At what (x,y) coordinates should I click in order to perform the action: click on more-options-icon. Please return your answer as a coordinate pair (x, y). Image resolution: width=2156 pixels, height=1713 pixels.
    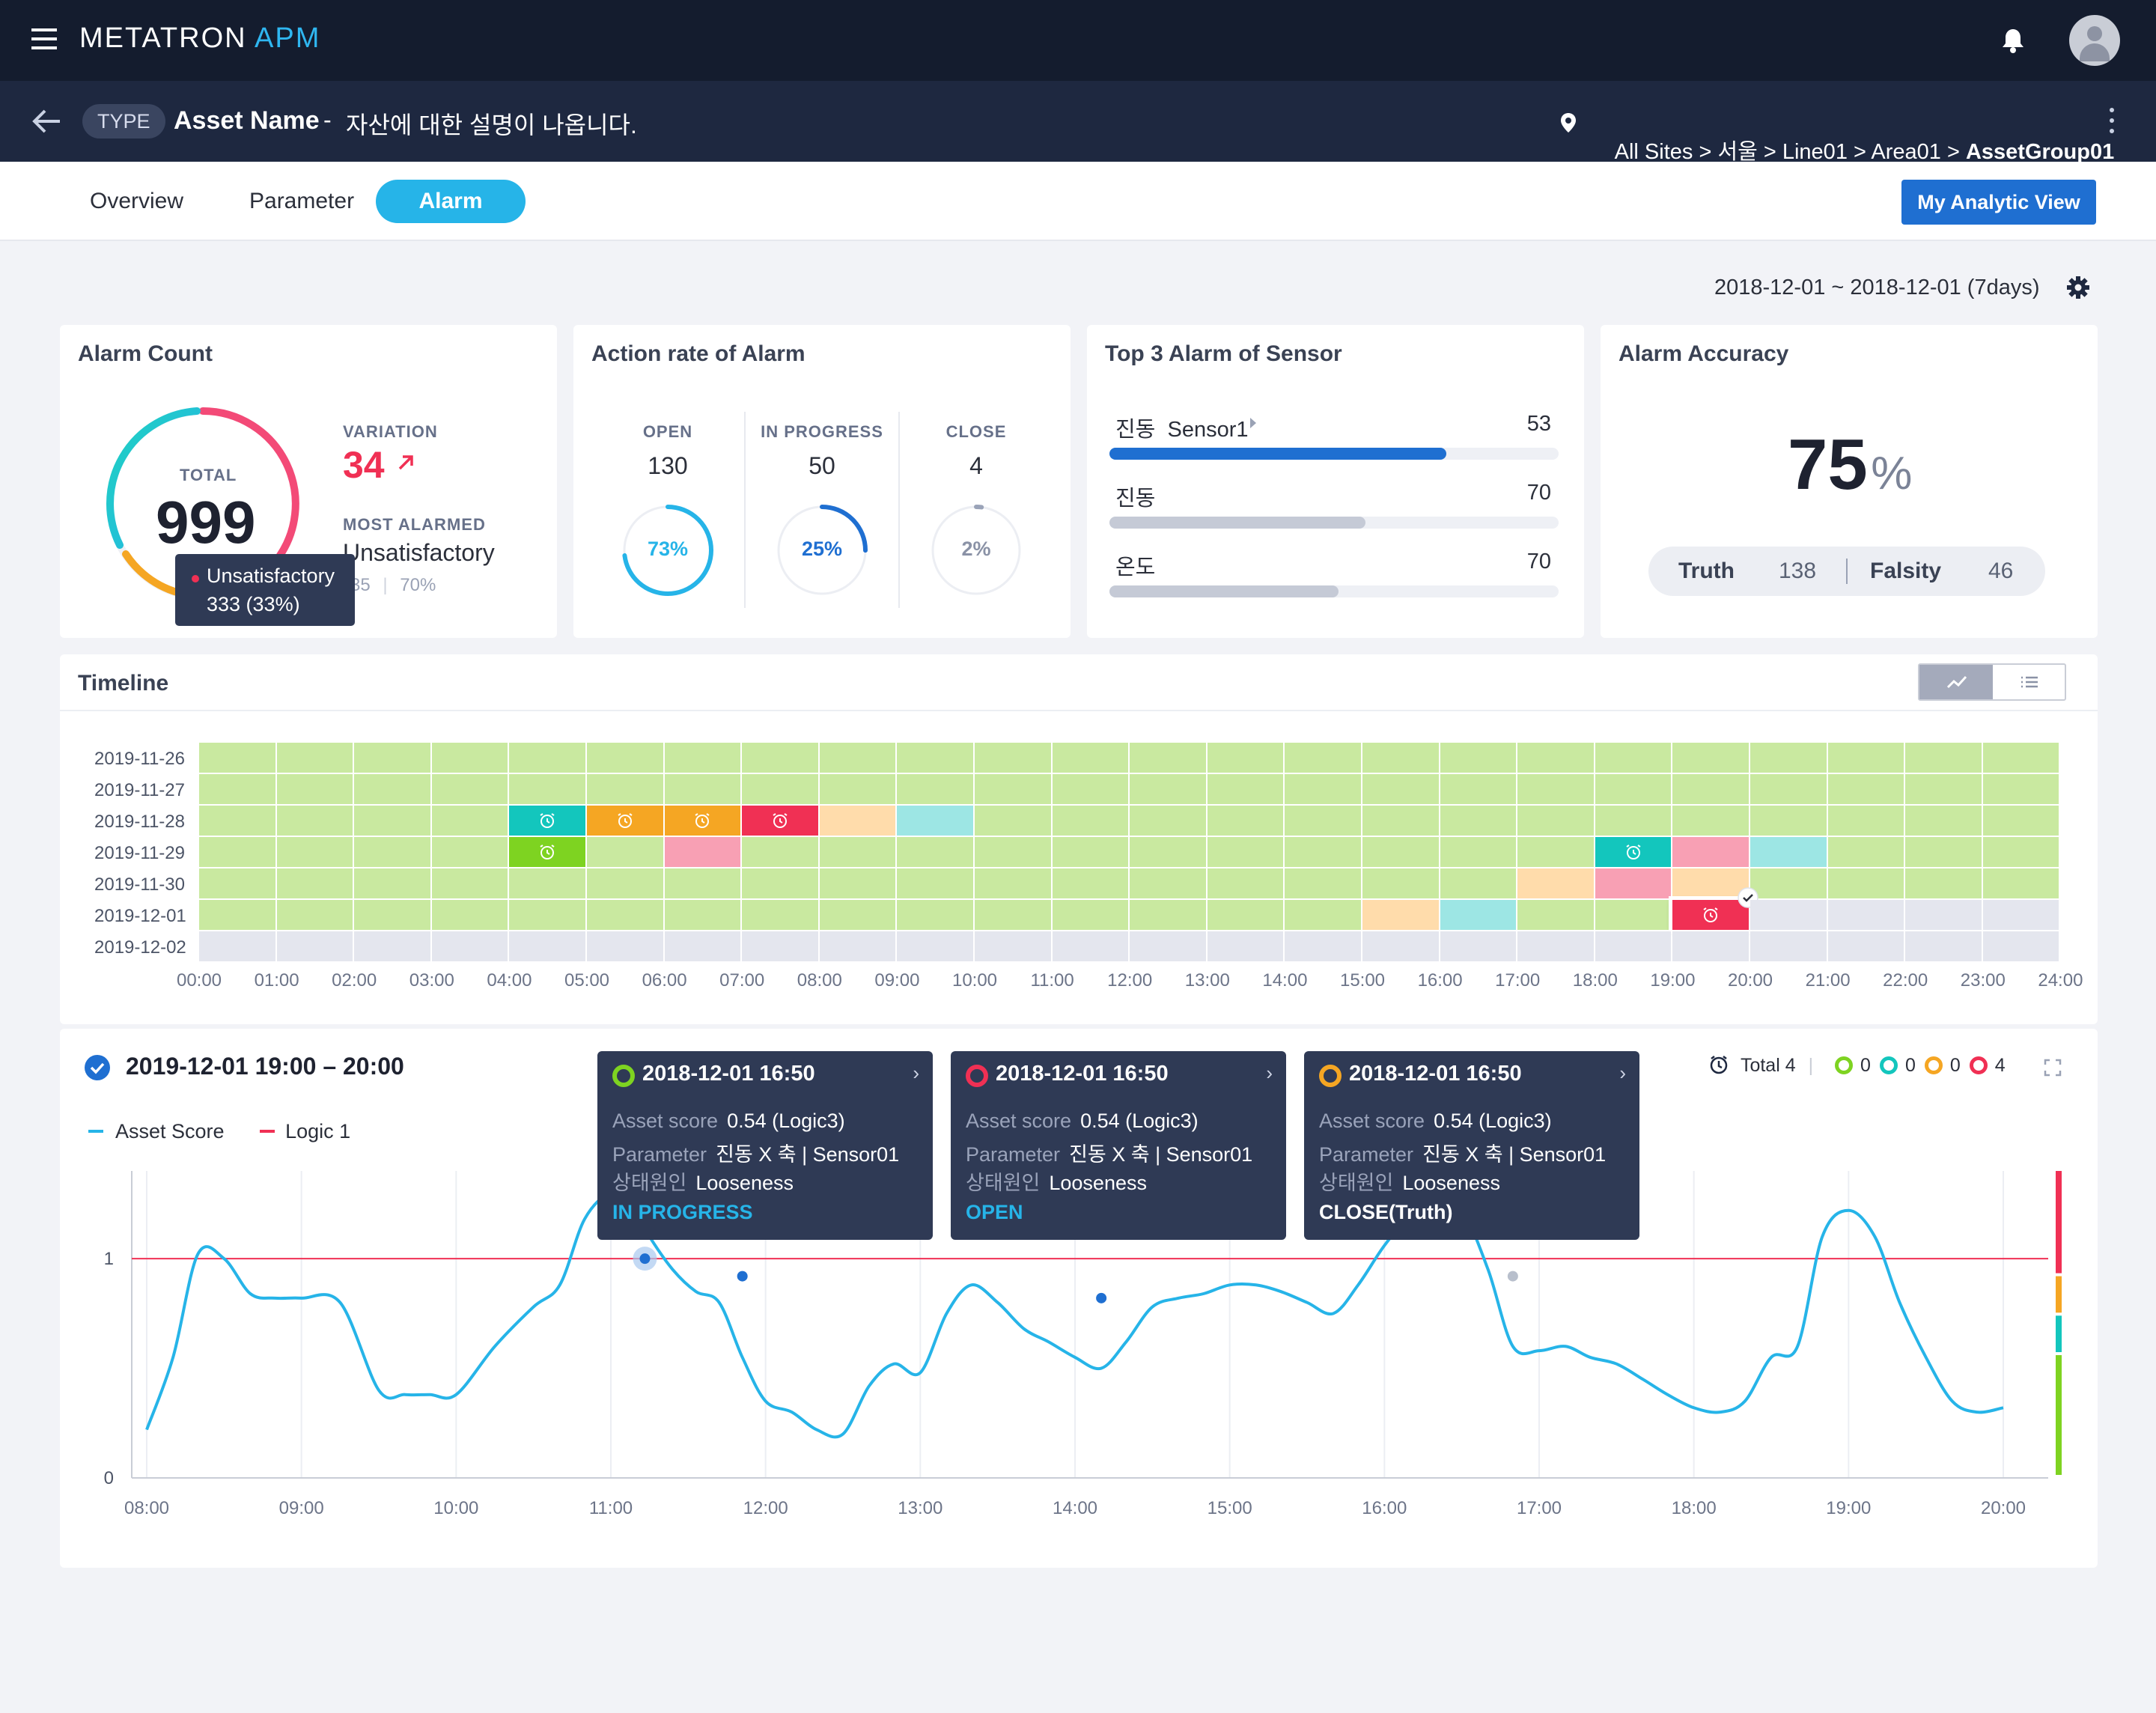
    Looking at the image, I should click on (2113, 121).